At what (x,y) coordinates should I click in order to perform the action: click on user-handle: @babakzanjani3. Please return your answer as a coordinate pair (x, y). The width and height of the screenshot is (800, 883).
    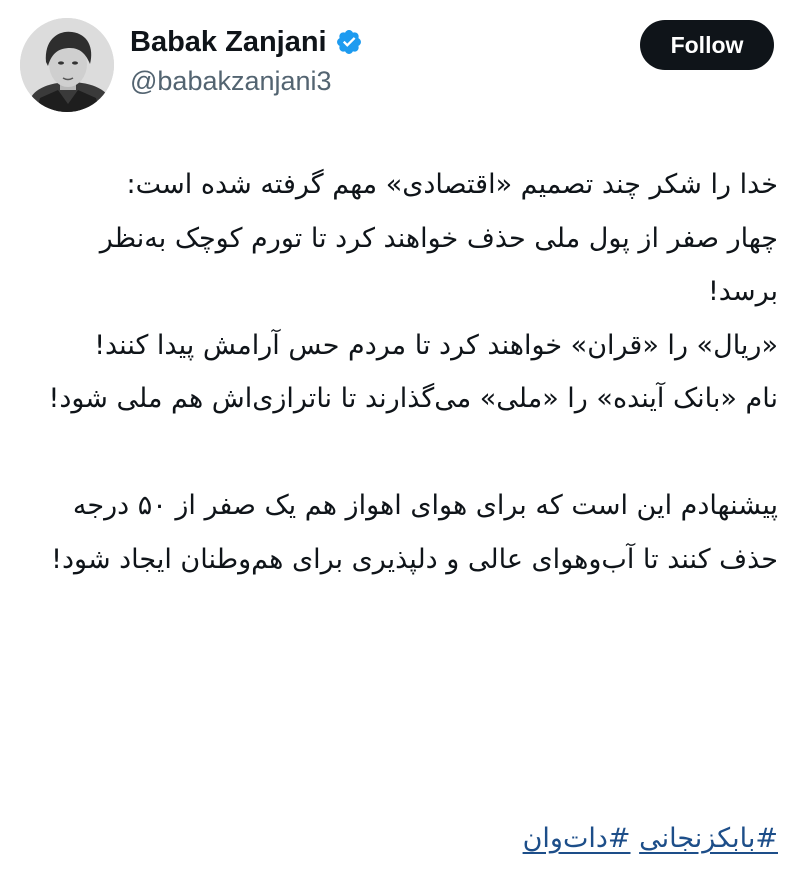
    Looking at the image, I should click on (246, 81).